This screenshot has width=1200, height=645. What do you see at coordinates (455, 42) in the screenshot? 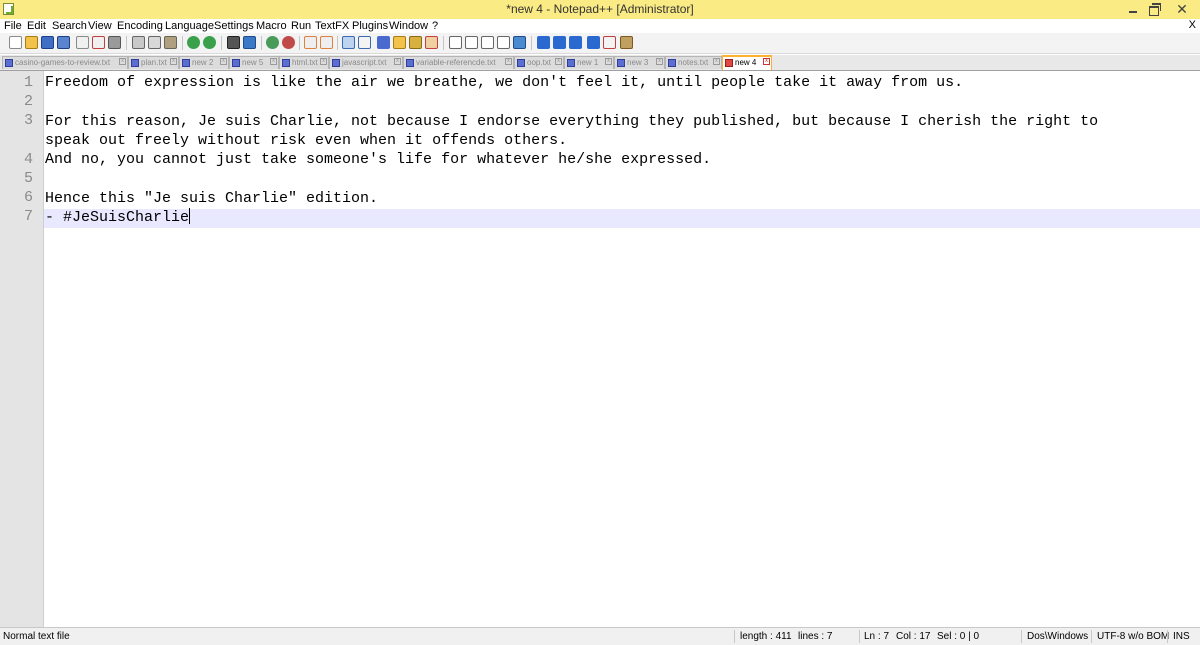
I see `record-macro-icon` at bounding box center [455, 42].